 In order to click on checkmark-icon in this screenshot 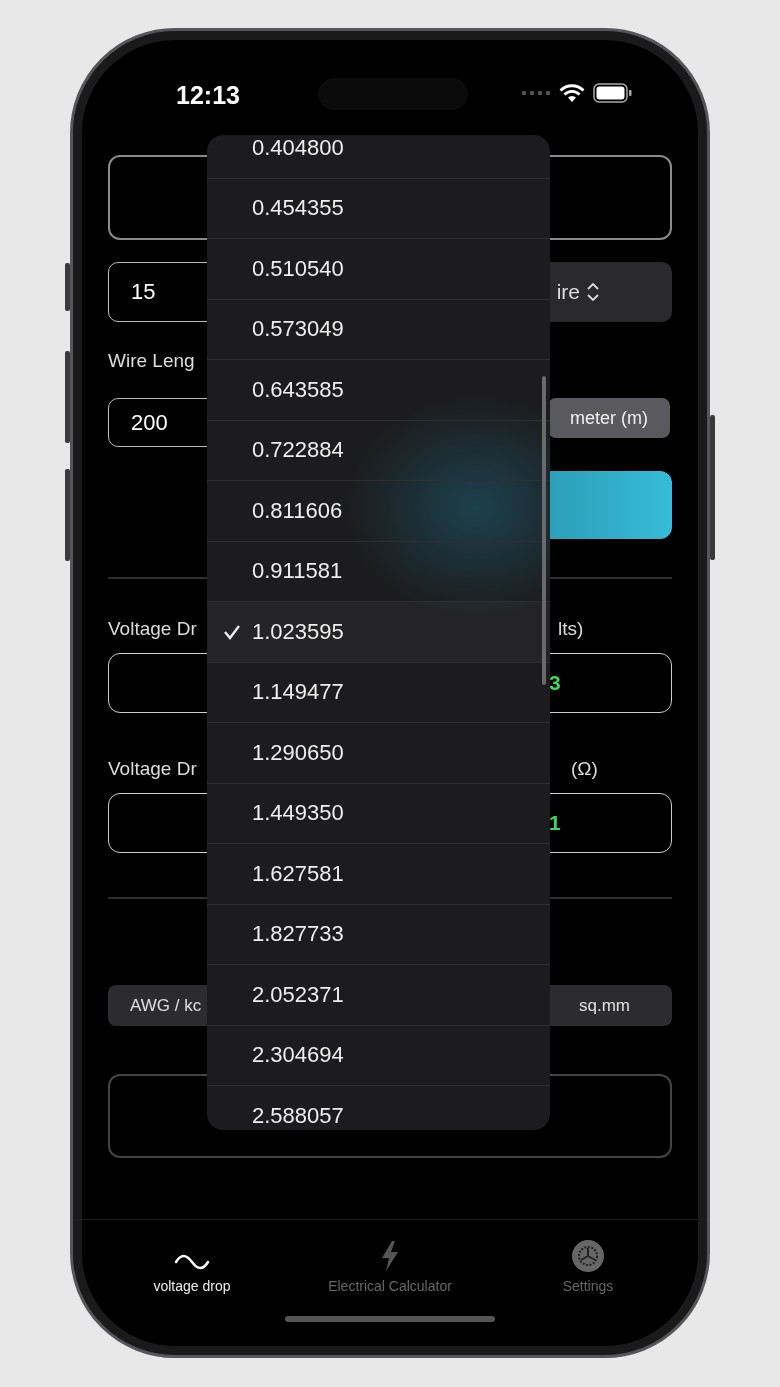, I will do `click(232, 632)`.